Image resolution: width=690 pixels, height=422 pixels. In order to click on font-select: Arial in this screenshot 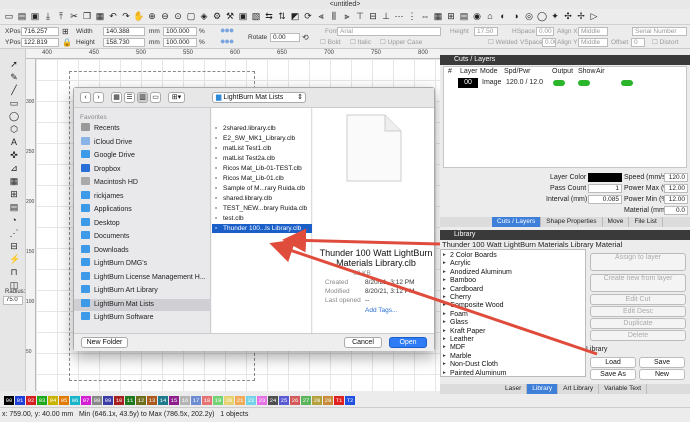, I will do `click(389, 31)`.